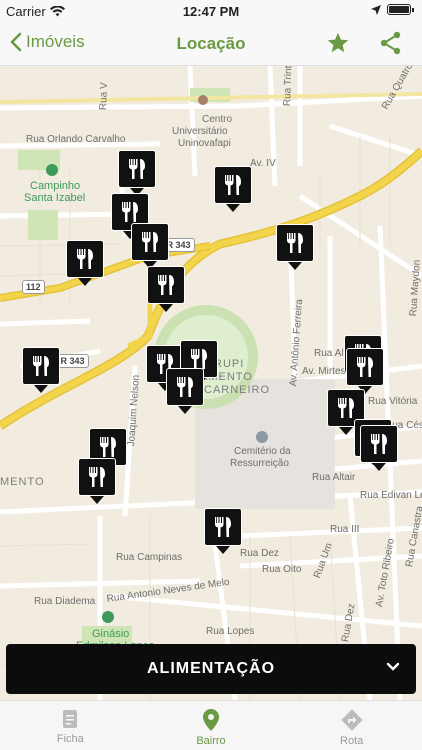  Describe the element at coordinates (262, 451) in the screenshot. I see `map-label-cemiterio: Cemitério da` at that location.